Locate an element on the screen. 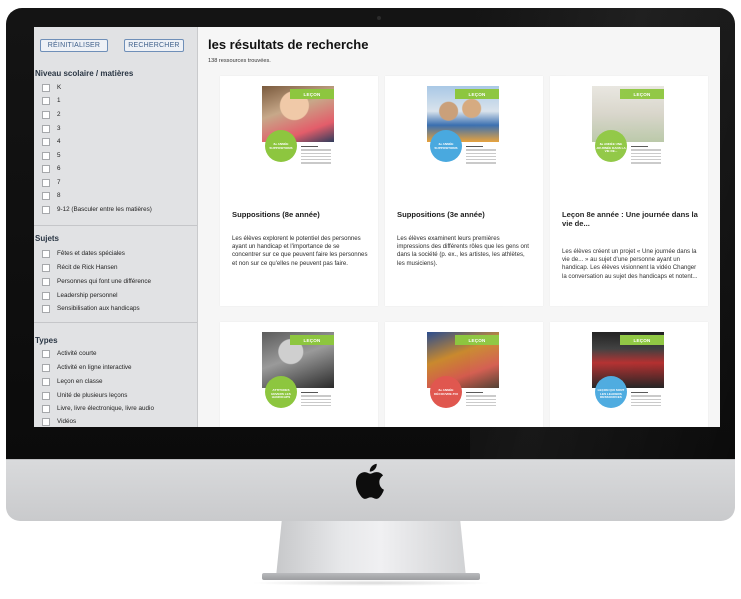  filter-option-grade-4: 4 is located at coordinates (51, 141).